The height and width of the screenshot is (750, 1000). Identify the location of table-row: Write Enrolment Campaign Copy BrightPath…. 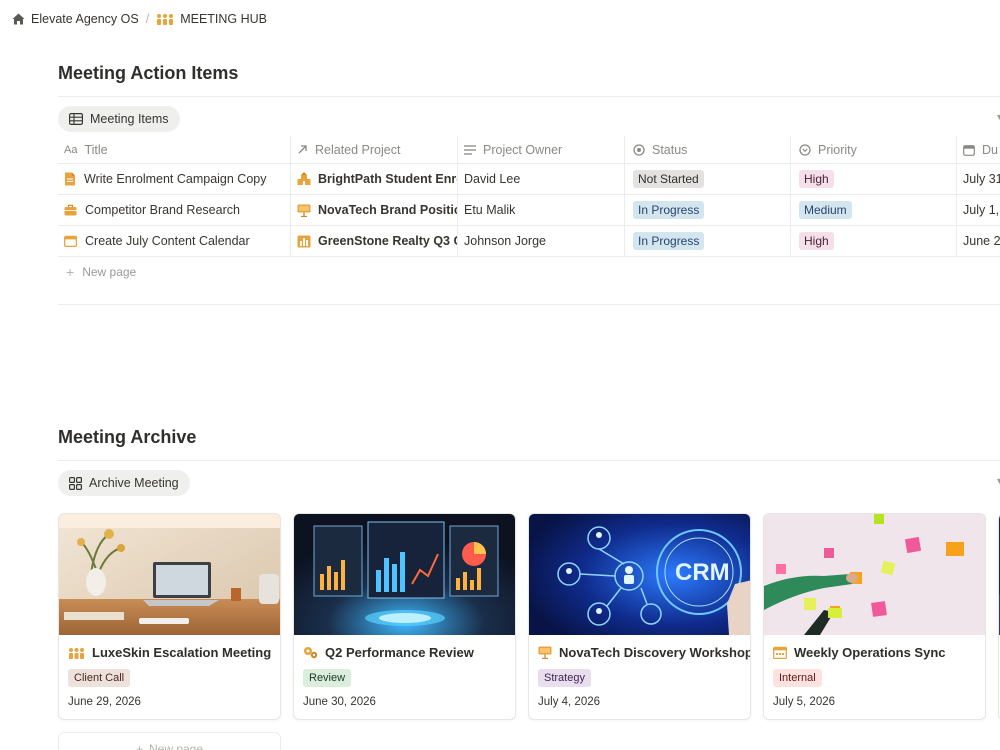
(529, 179).